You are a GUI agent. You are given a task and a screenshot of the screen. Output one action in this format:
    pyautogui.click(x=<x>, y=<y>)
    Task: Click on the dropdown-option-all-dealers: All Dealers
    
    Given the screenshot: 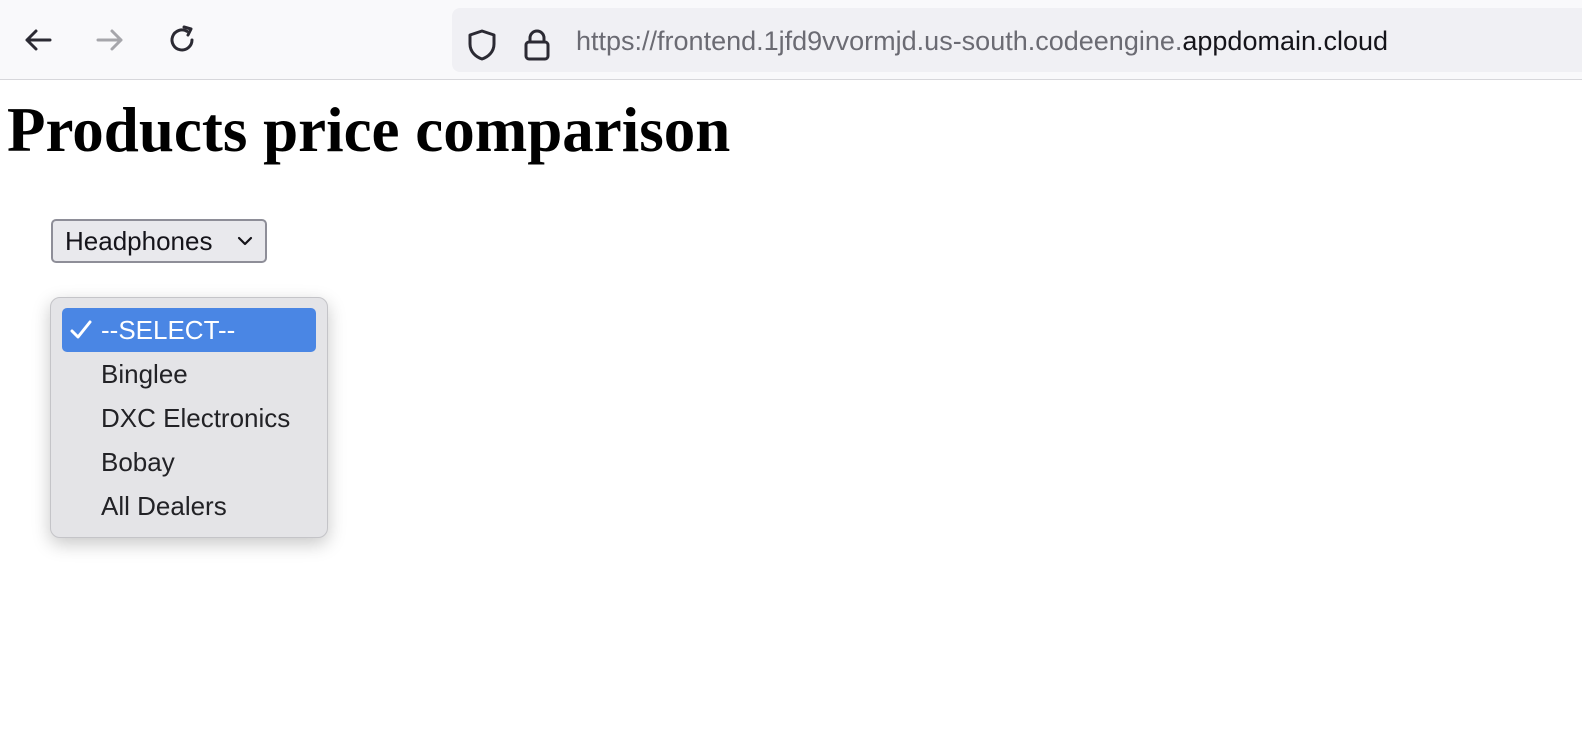 What is the action you would take?
    pyautogui.click(x=189, y=506)
    